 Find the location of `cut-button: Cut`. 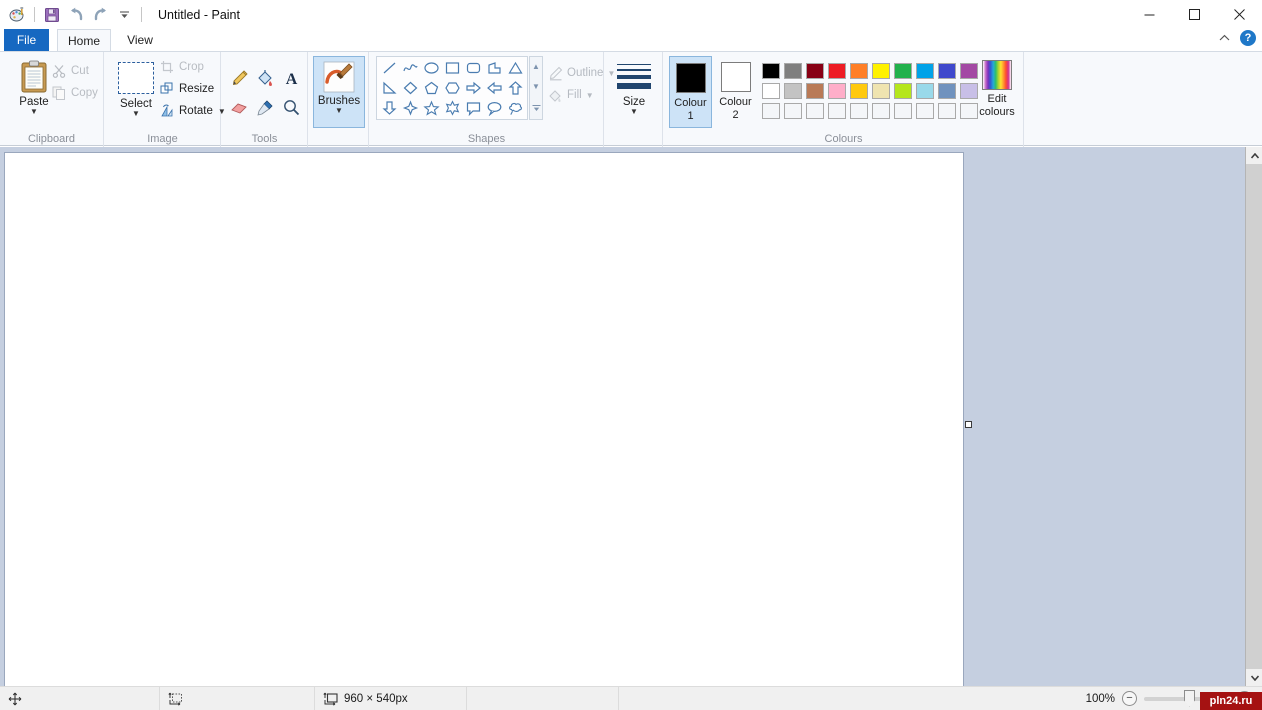

cut-button: Cut is located at coordinates (70, 71).